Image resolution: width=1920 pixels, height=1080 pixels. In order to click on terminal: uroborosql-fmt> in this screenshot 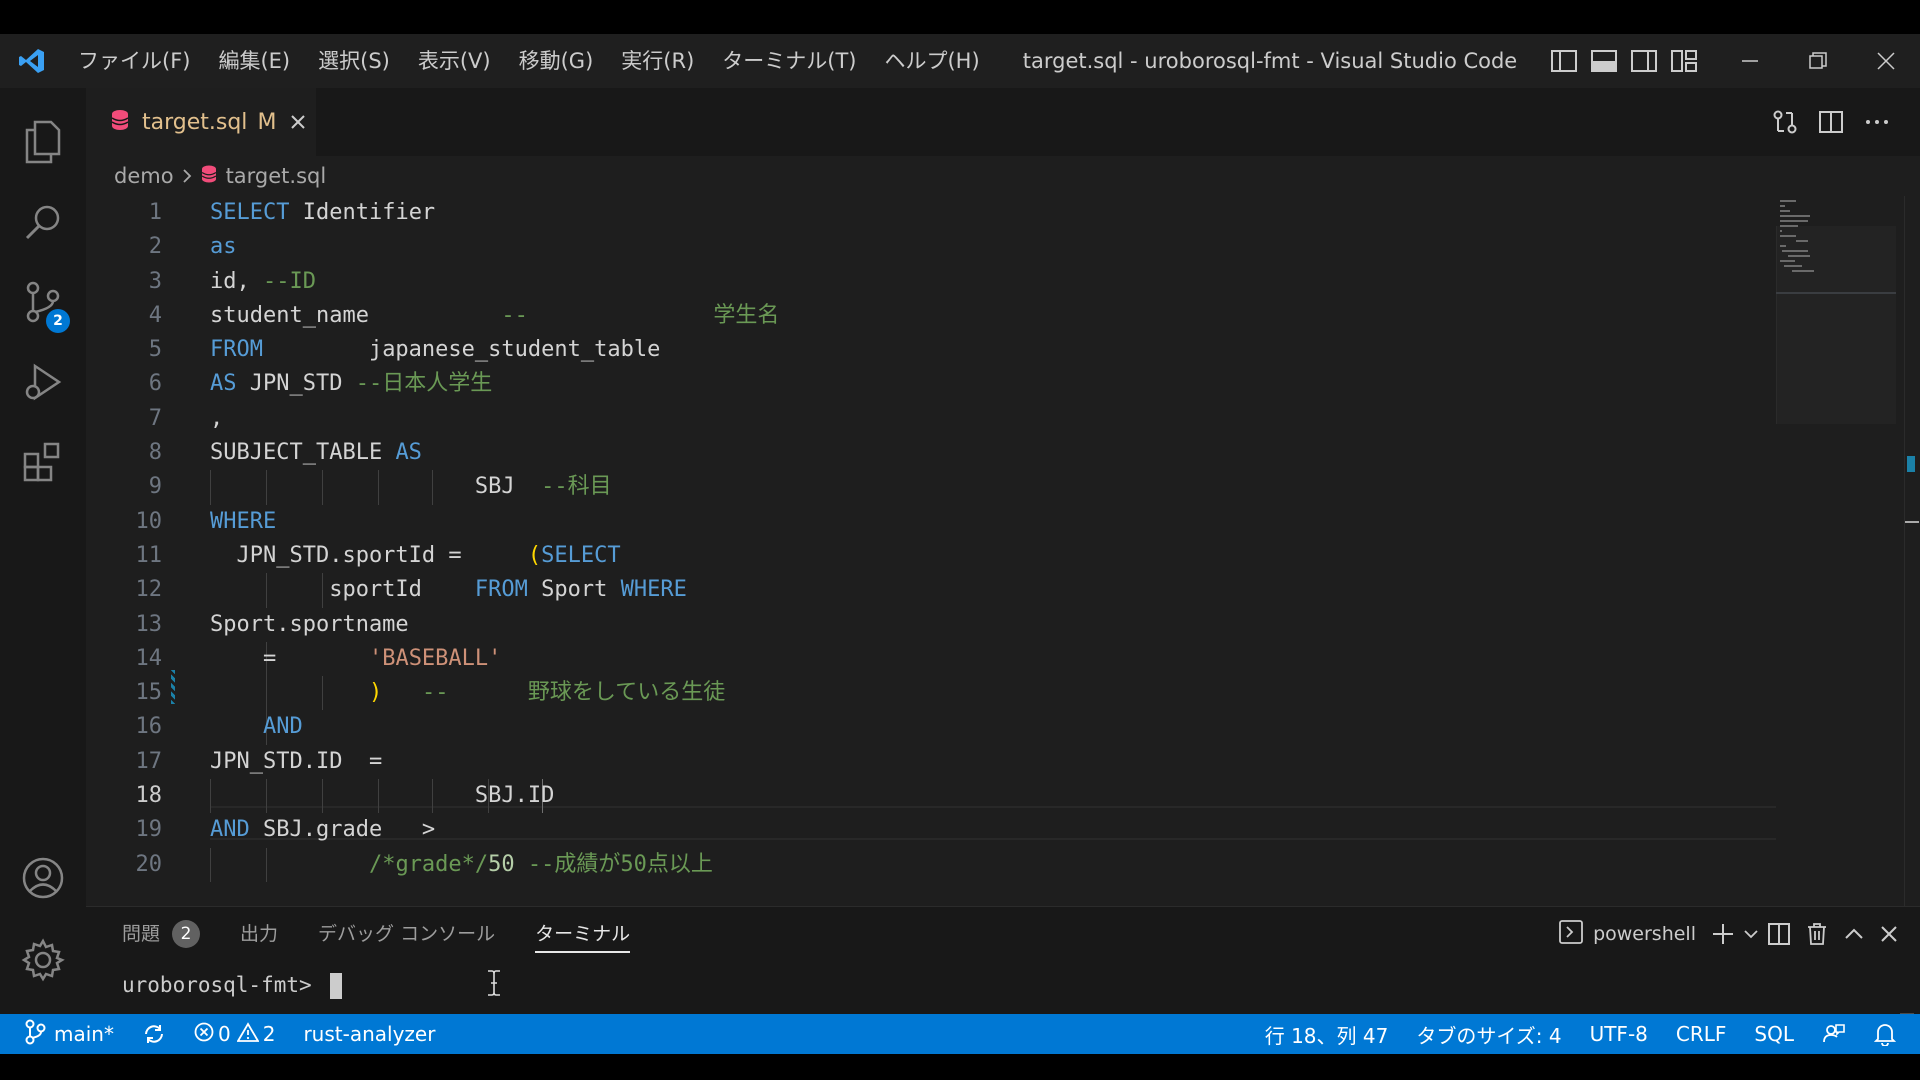, I will do `click(1012, 988)`.